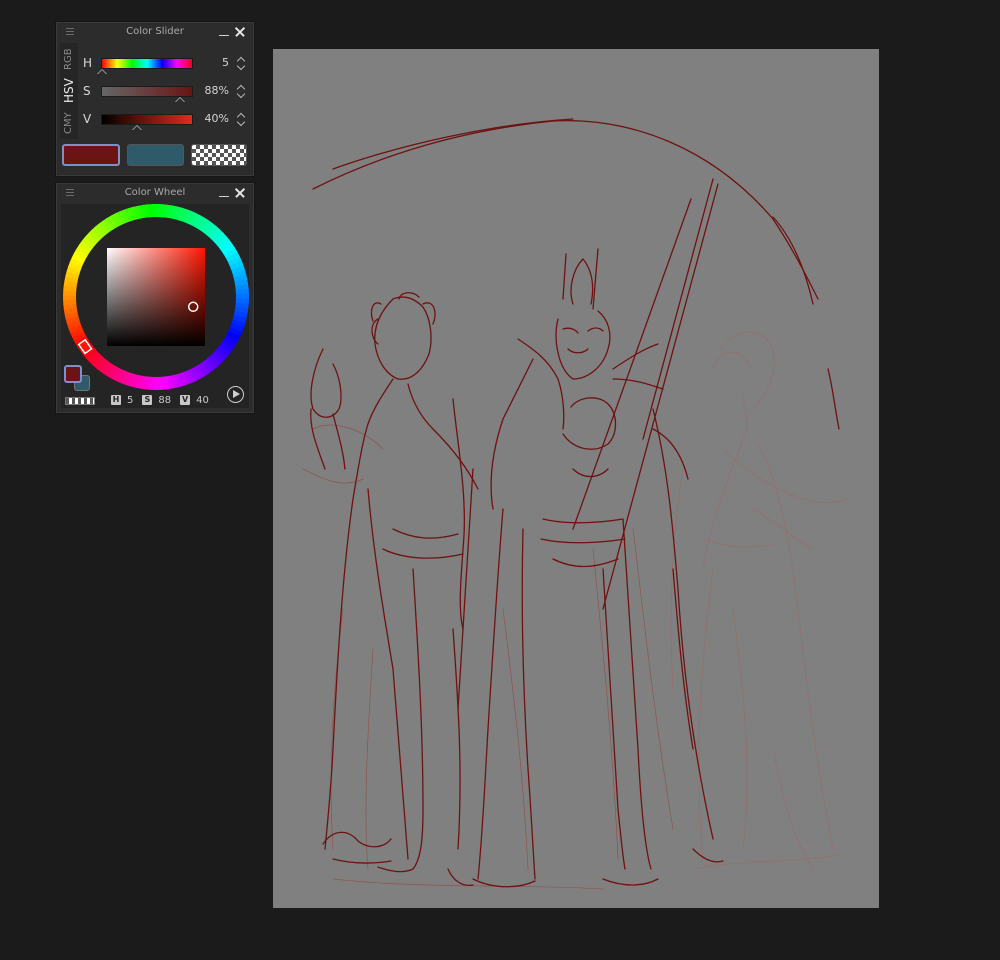  I want to click on h-readout-value: 5, so click(130, 400).